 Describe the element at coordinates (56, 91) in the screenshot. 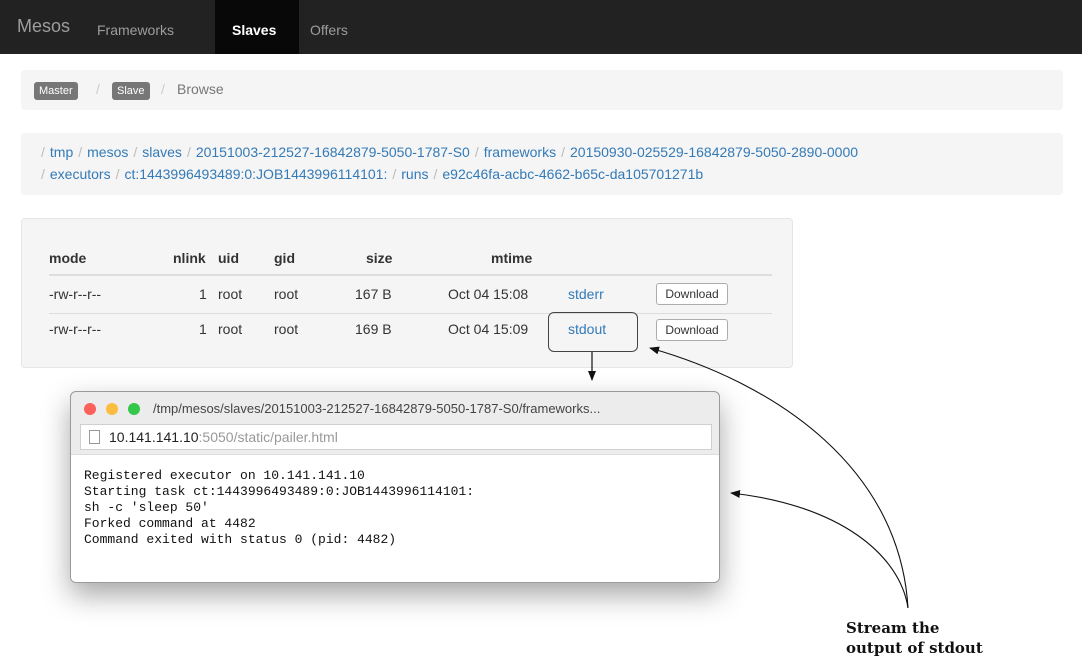

I see `breadcrumb-master: Master` at that location.